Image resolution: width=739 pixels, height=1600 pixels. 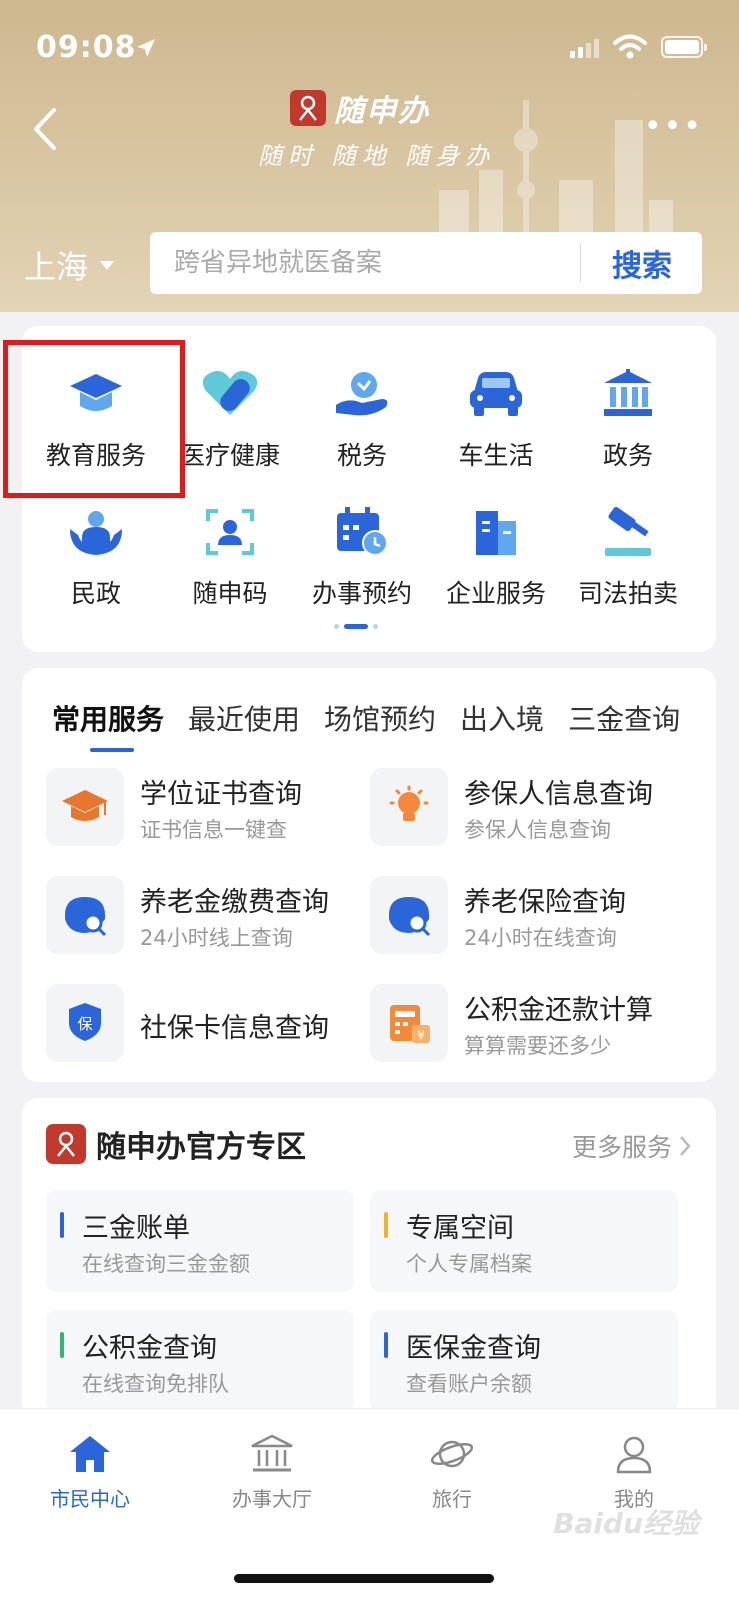 I want to click on official-item-title: 专属空间, so click(x=460, y=1228).